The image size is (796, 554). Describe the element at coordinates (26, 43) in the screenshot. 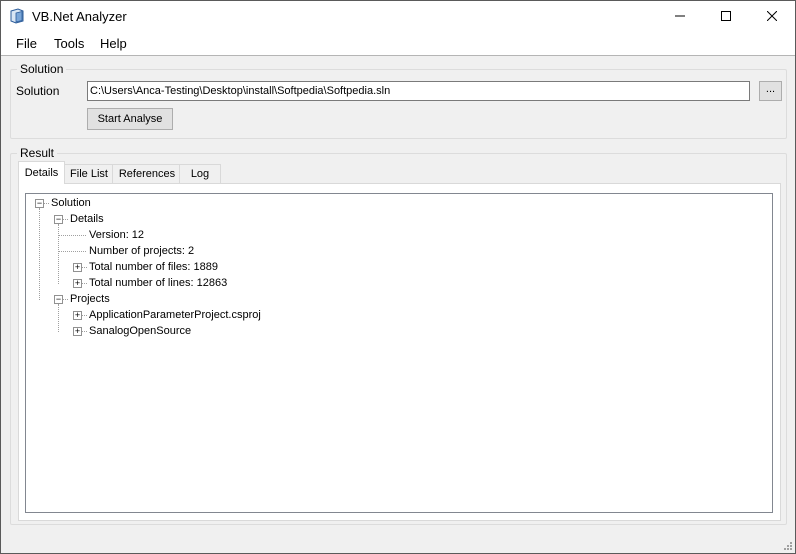

I see `menu-file: File` at that location.